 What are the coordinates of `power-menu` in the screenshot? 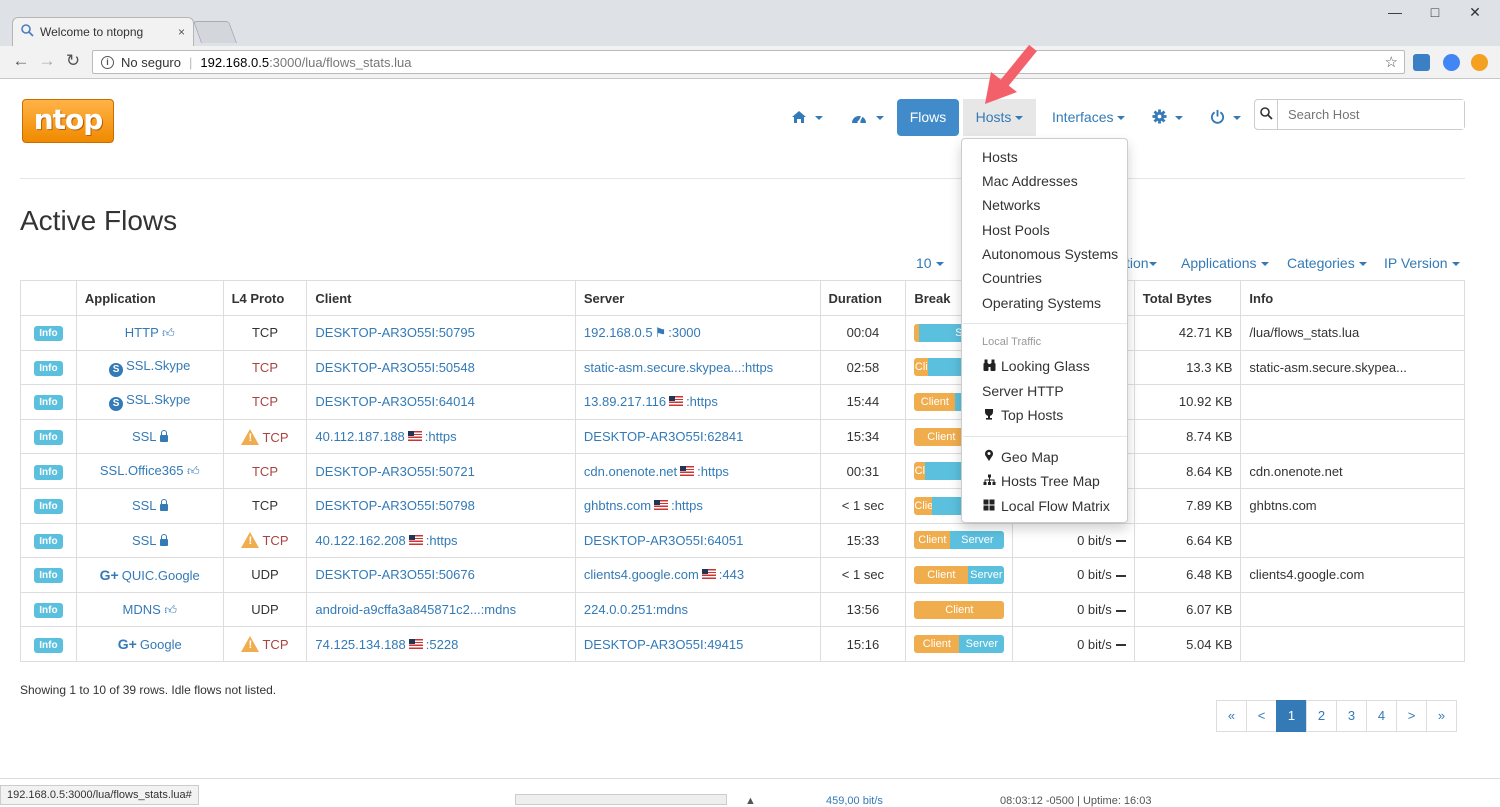 It's located at (1225, 117).